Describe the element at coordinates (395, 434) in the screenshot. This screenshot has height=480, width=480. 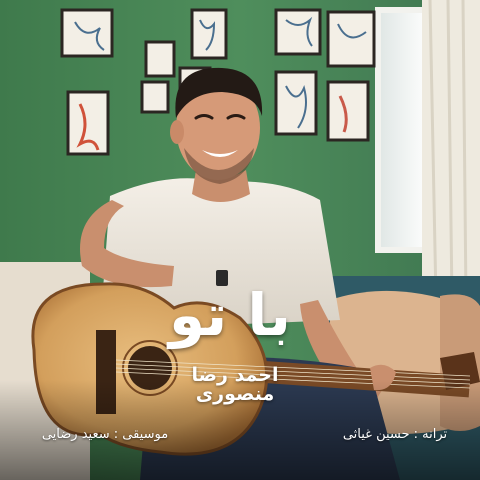
I see `lyrics-credit: ترانه : حسین غیاثی` at that location.